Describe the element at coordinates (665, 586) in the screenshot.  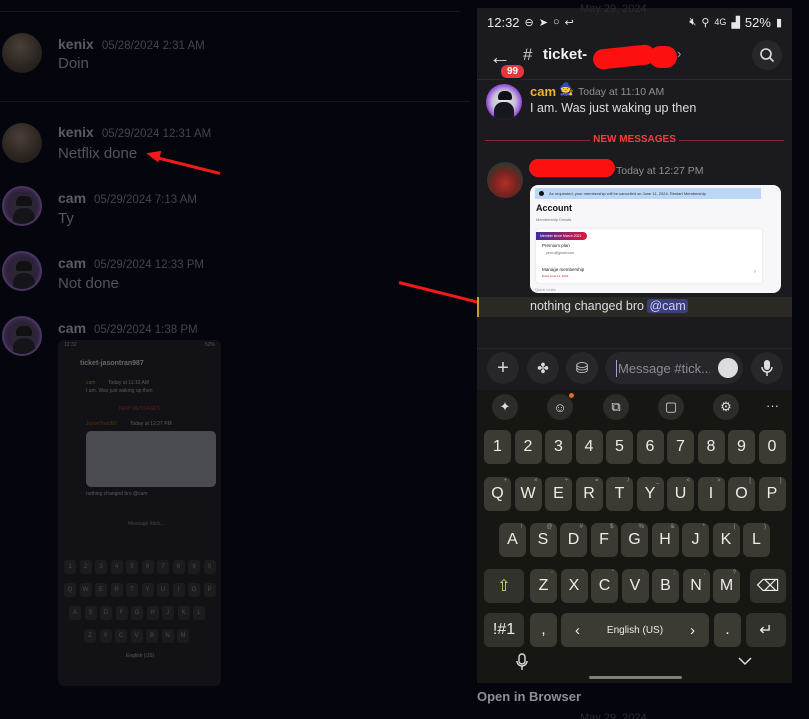
I see `key-b: ; B` at that location.